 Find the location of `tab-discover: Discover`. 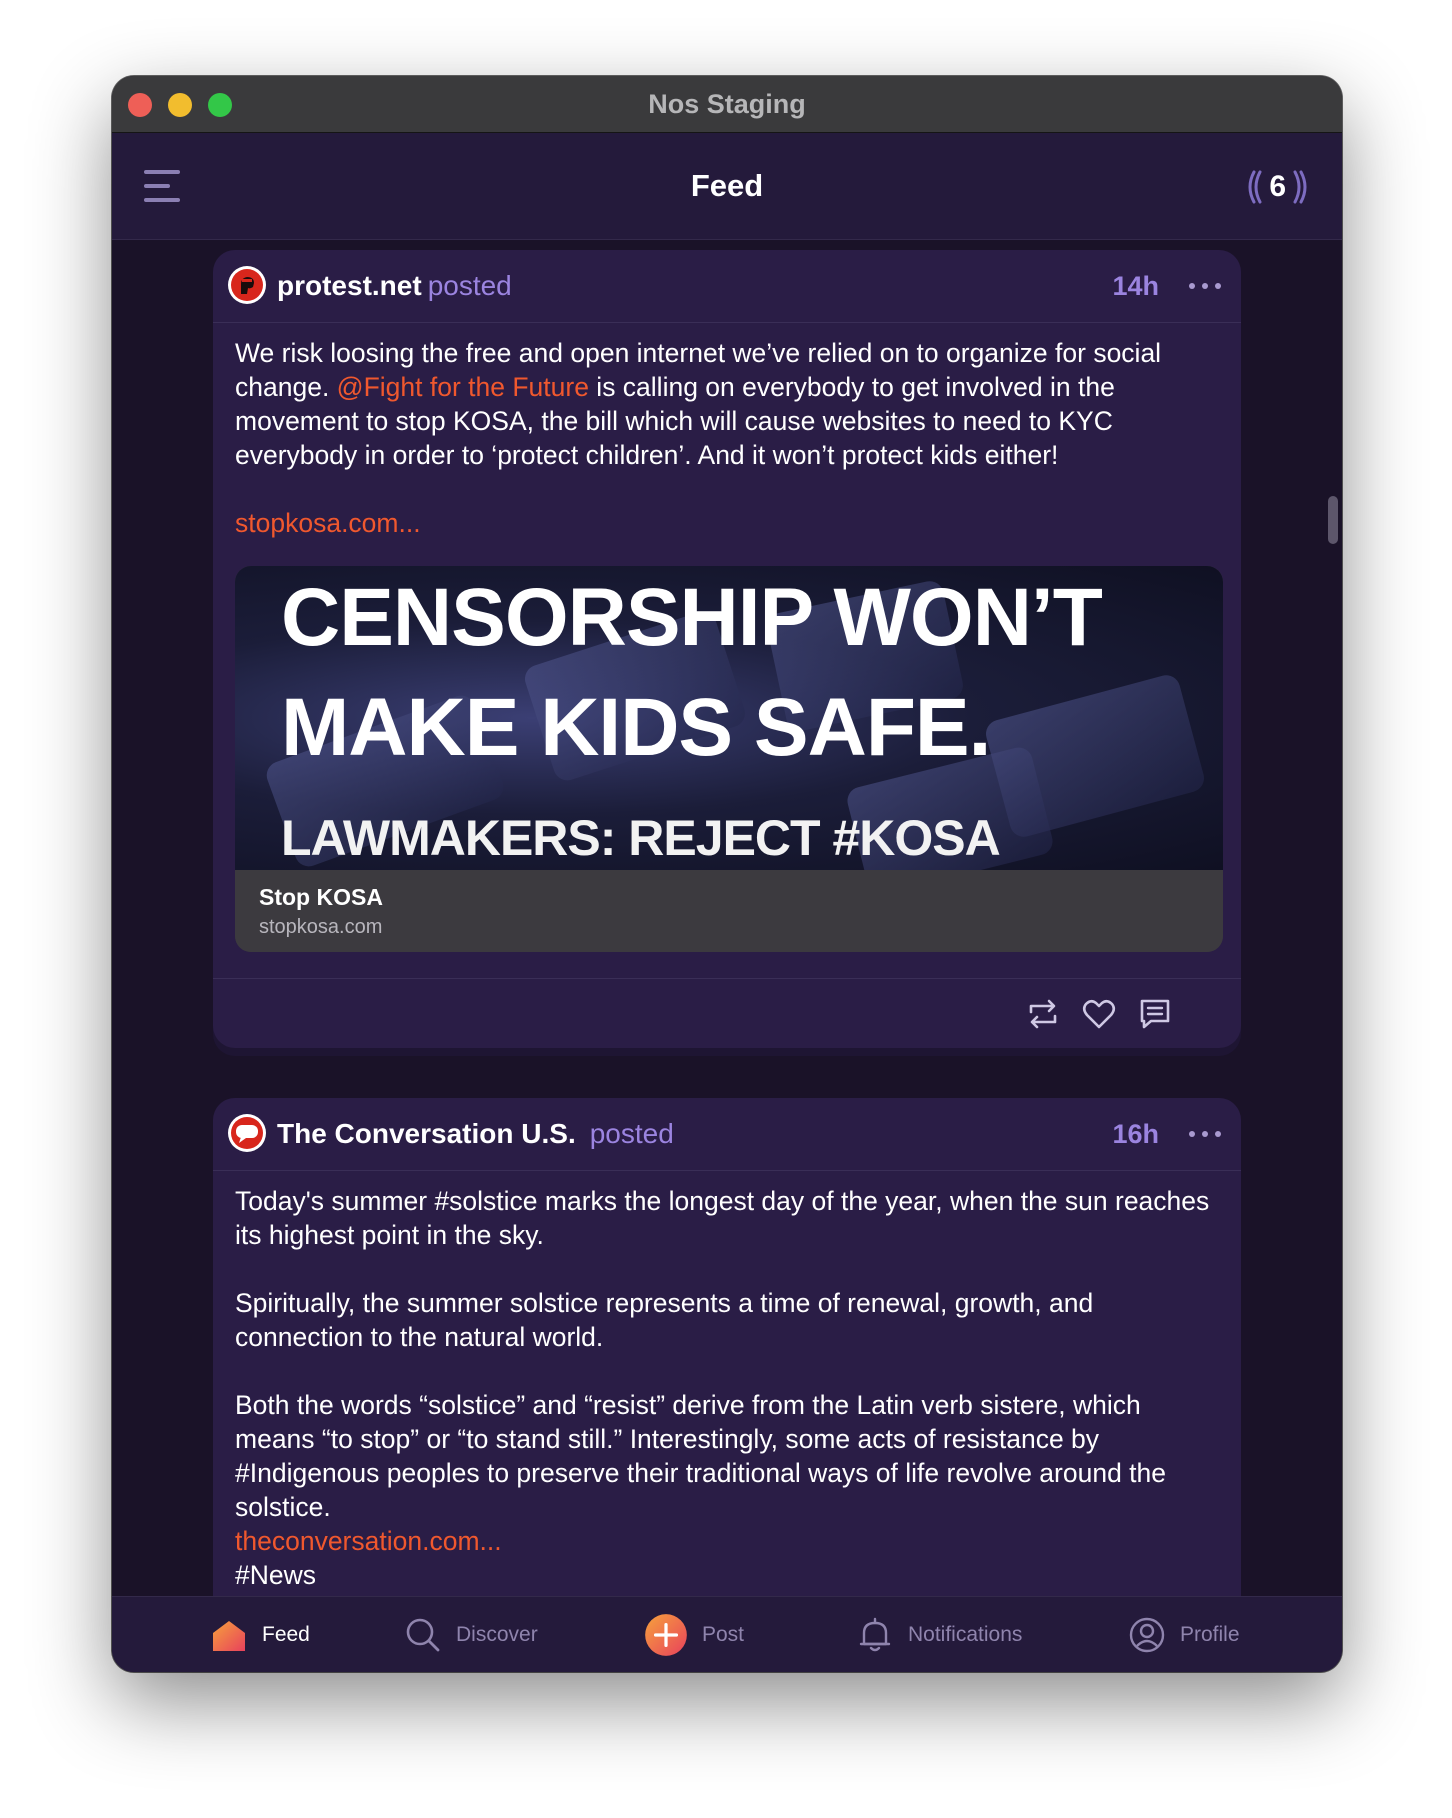

tab-discover: Discover is located at coordinates (471, 1634).